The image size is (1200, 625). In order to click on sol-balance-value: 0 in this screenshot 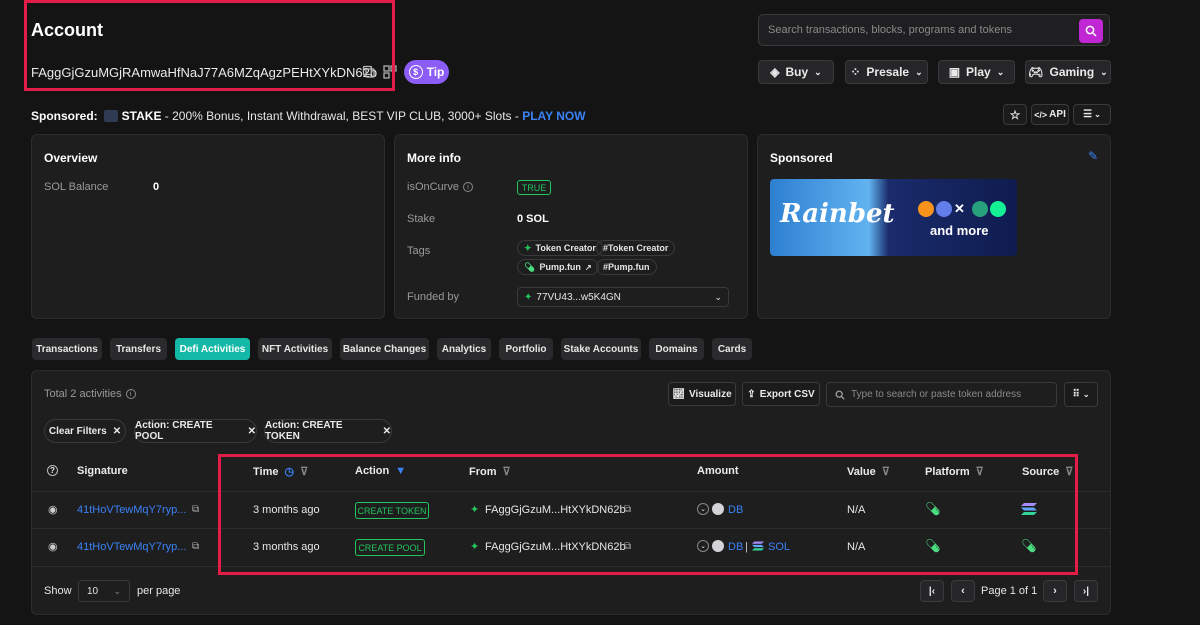, I will do `click(156, 187)`.